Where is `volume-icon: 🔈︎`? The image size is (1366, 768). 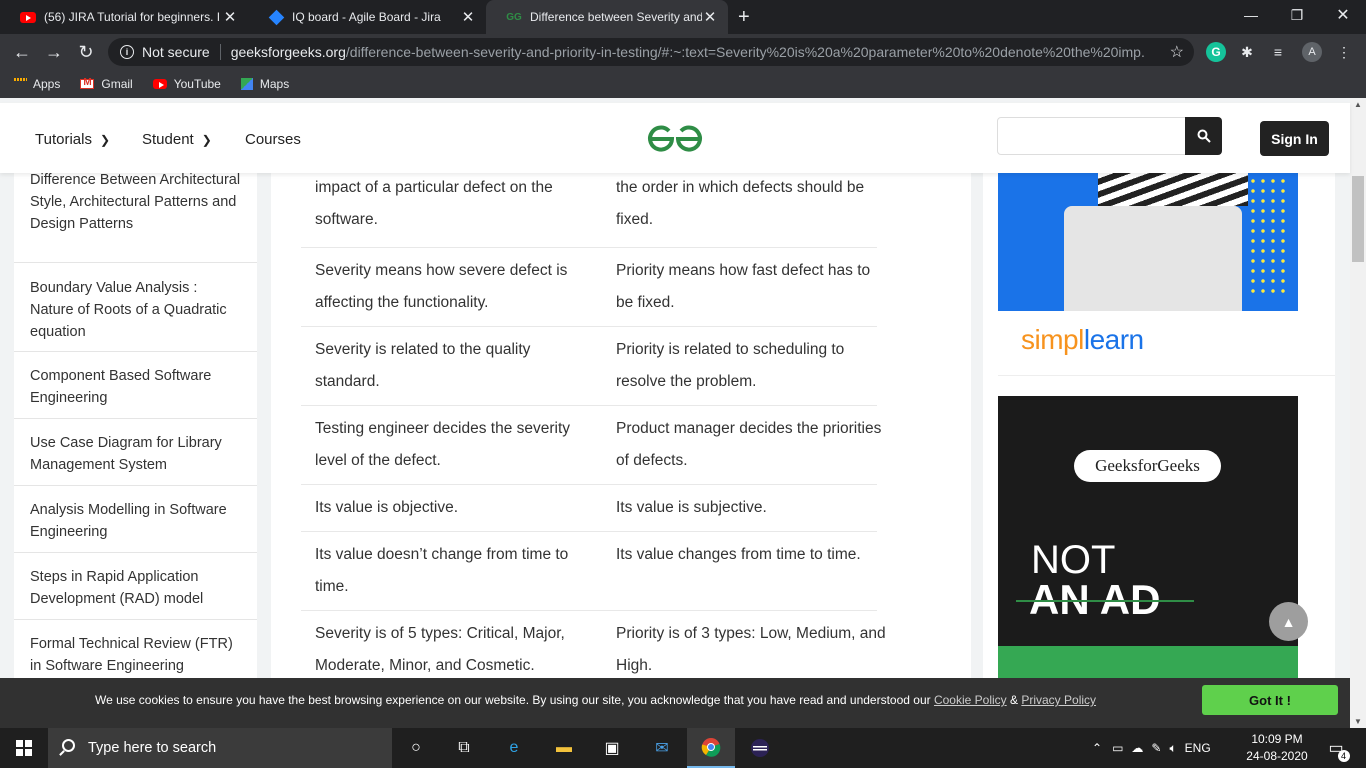
volume-icon: 🔈︎ is located at coordinates (1172, 748).